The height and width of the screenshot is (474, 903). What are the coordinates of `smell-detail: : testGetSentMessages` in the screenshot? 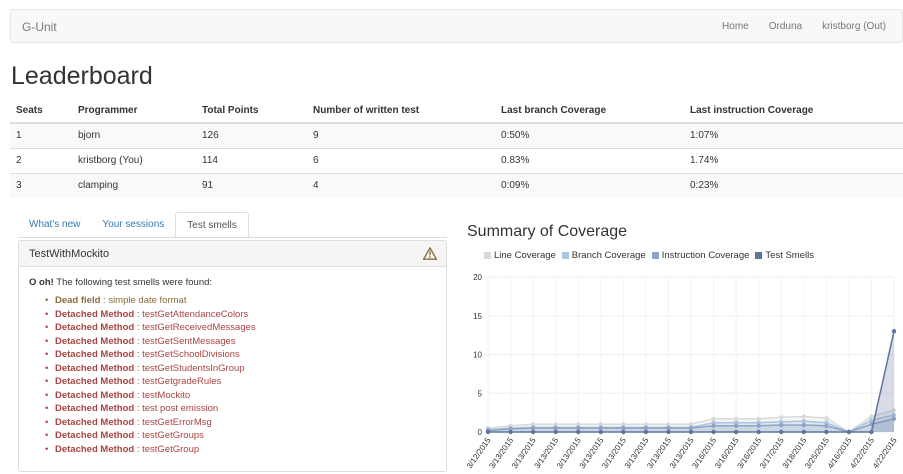 It's located at (185, 341).